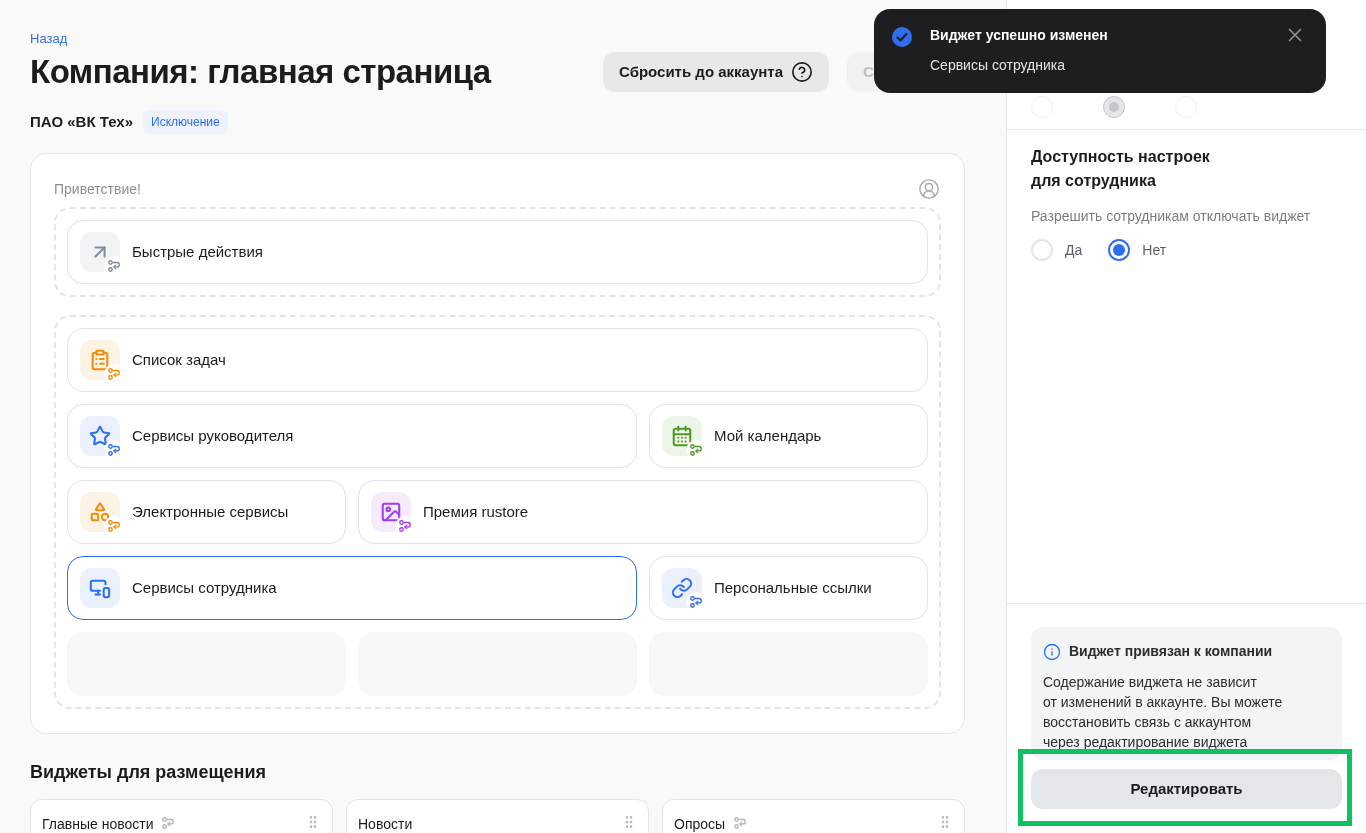 This screenshot has height=833, width=1366. What do you see at coordinates (260, 72) in the screenshot?
I see `page-title: Компания: главная страница` at bounding box center [260, 72].